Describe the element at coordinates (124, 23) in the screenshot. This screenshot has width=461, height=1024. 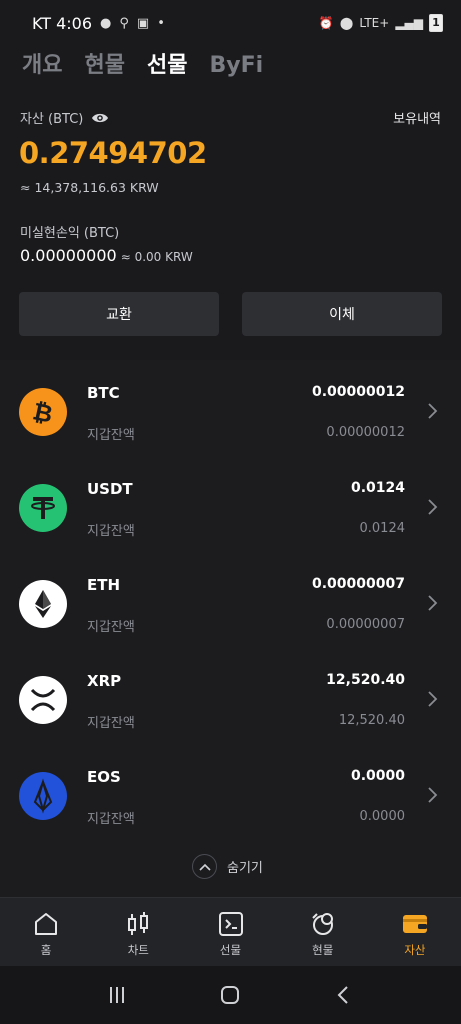
I see `link-notification-icon: ⚲` at that location.